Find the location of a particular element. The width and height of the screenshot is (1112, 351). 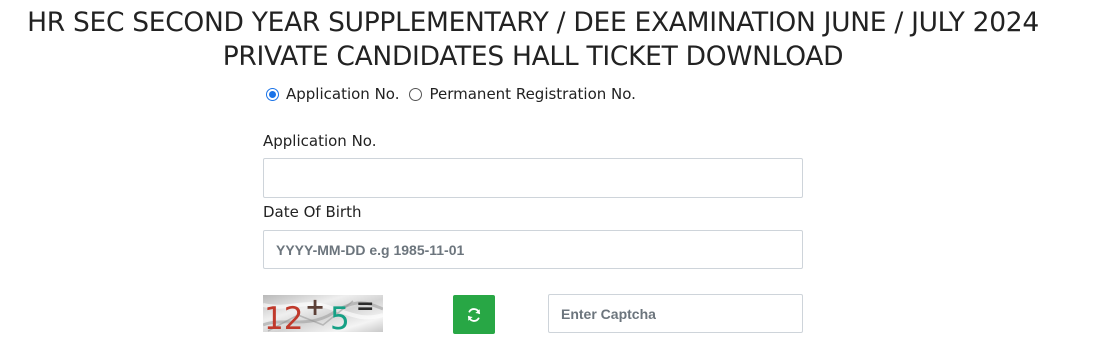

captcha-image: 12 + 5 = is located at coordinates (323, 313).